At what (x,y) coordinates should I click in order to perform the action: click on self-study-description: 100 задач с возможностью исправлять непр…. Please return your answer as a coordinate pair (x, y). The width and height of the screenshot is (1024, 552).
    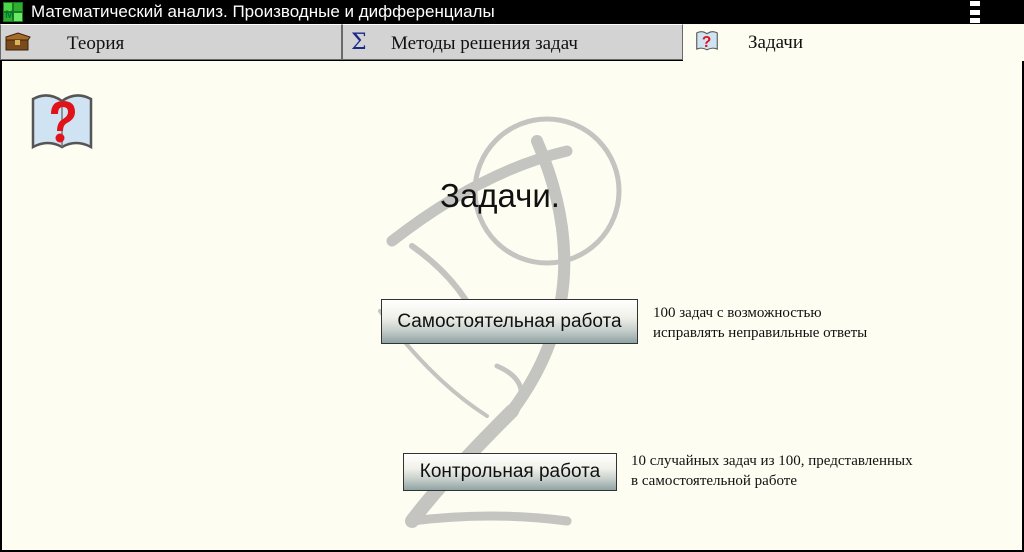
    Looking at the image, I should click on (760, 323).